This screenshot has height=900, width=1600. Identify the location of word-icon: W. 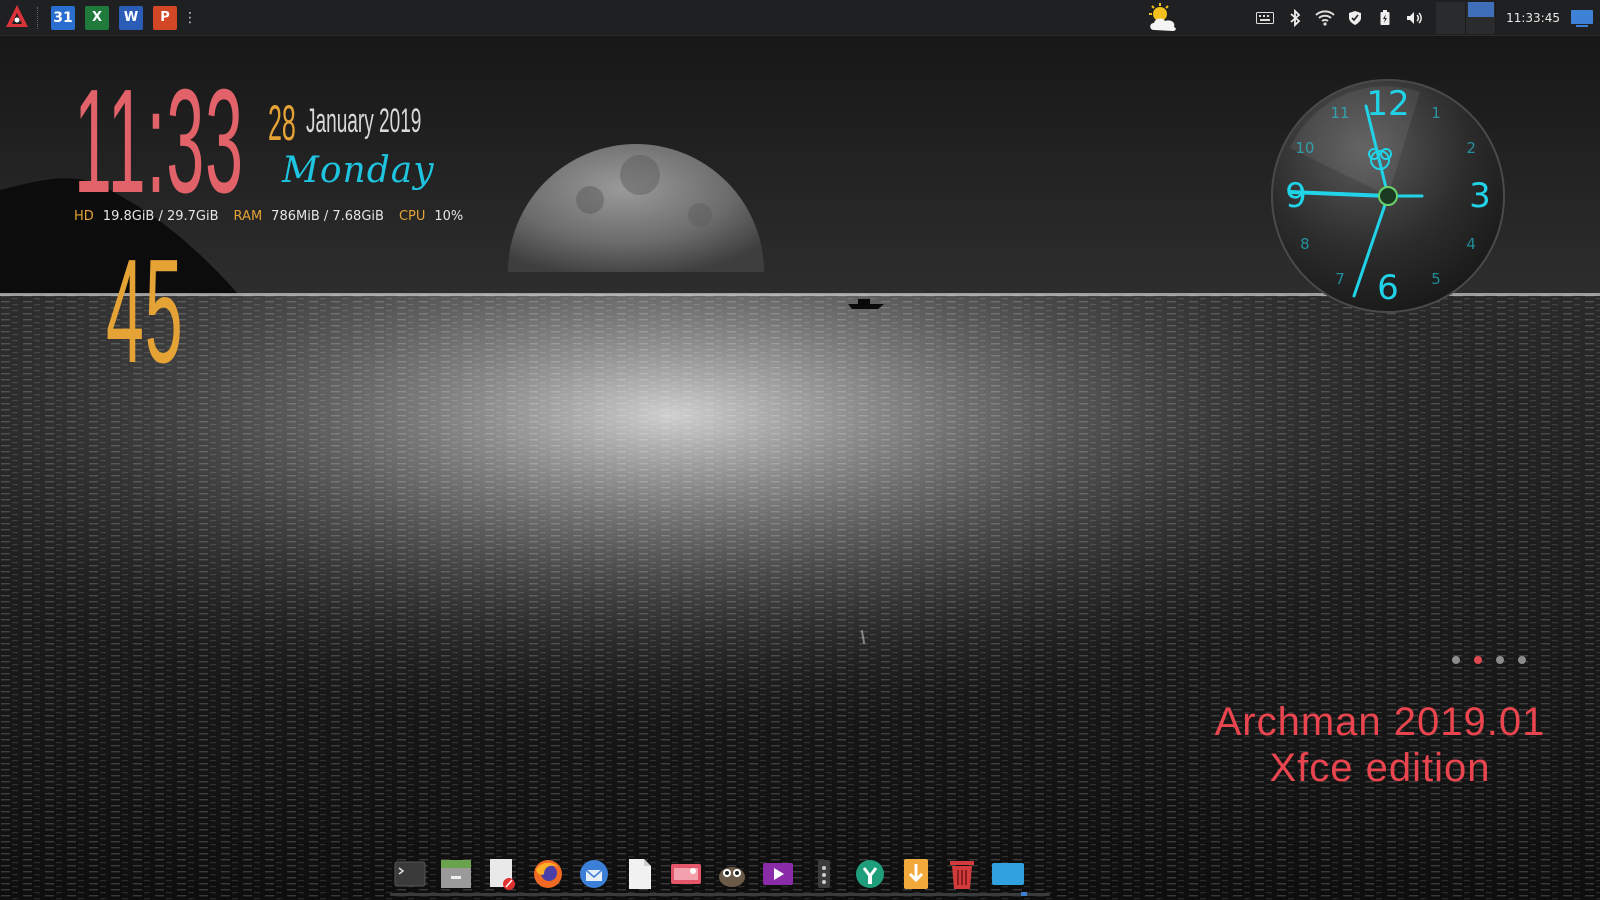
(133, 17).